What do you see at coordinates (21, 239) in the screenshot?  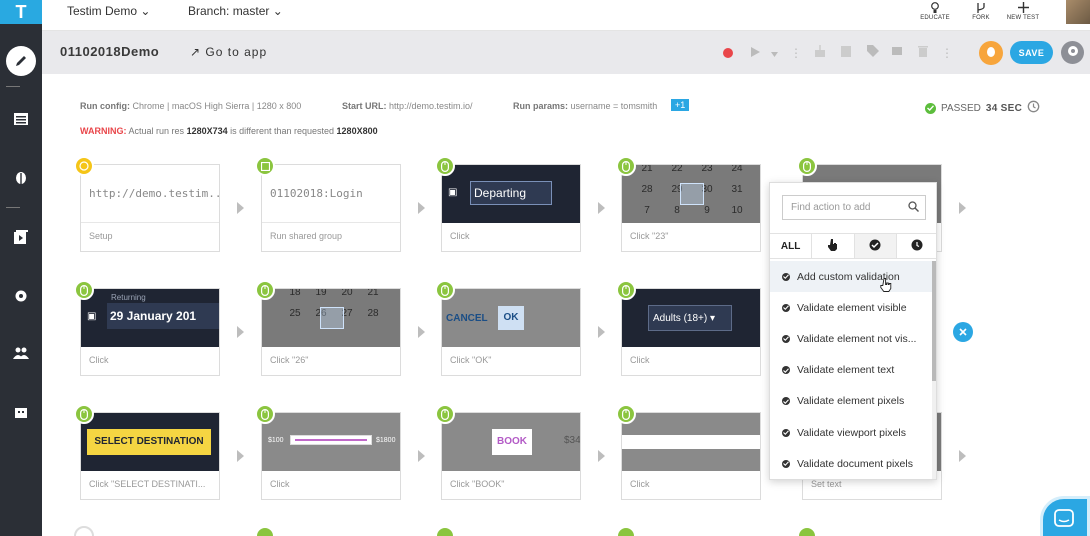 I see `sidebar-item-runs` at bounding box center [21, 239].